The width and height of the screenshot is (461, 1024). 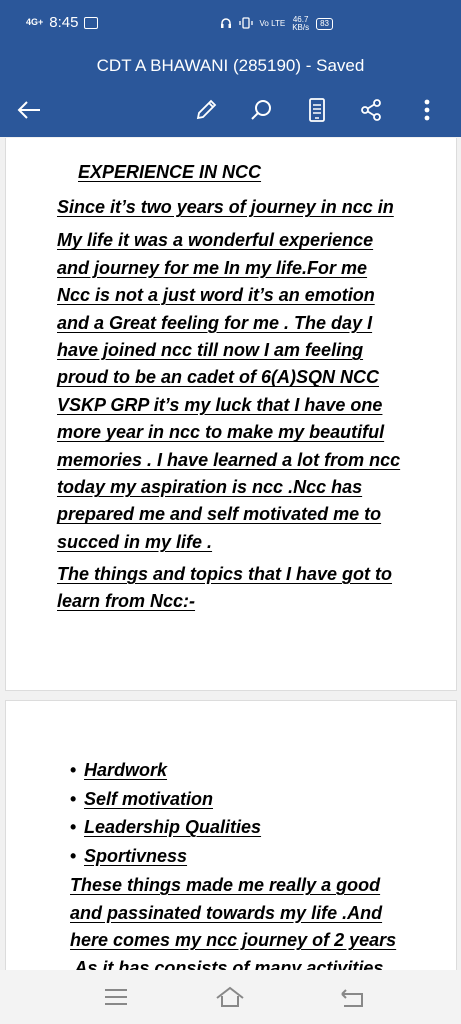 What do you see at coordinates (215, 322) in the screenshot?
I see `text-line: and a Great feeling for me . The day I` at bounding box center [215, 322].